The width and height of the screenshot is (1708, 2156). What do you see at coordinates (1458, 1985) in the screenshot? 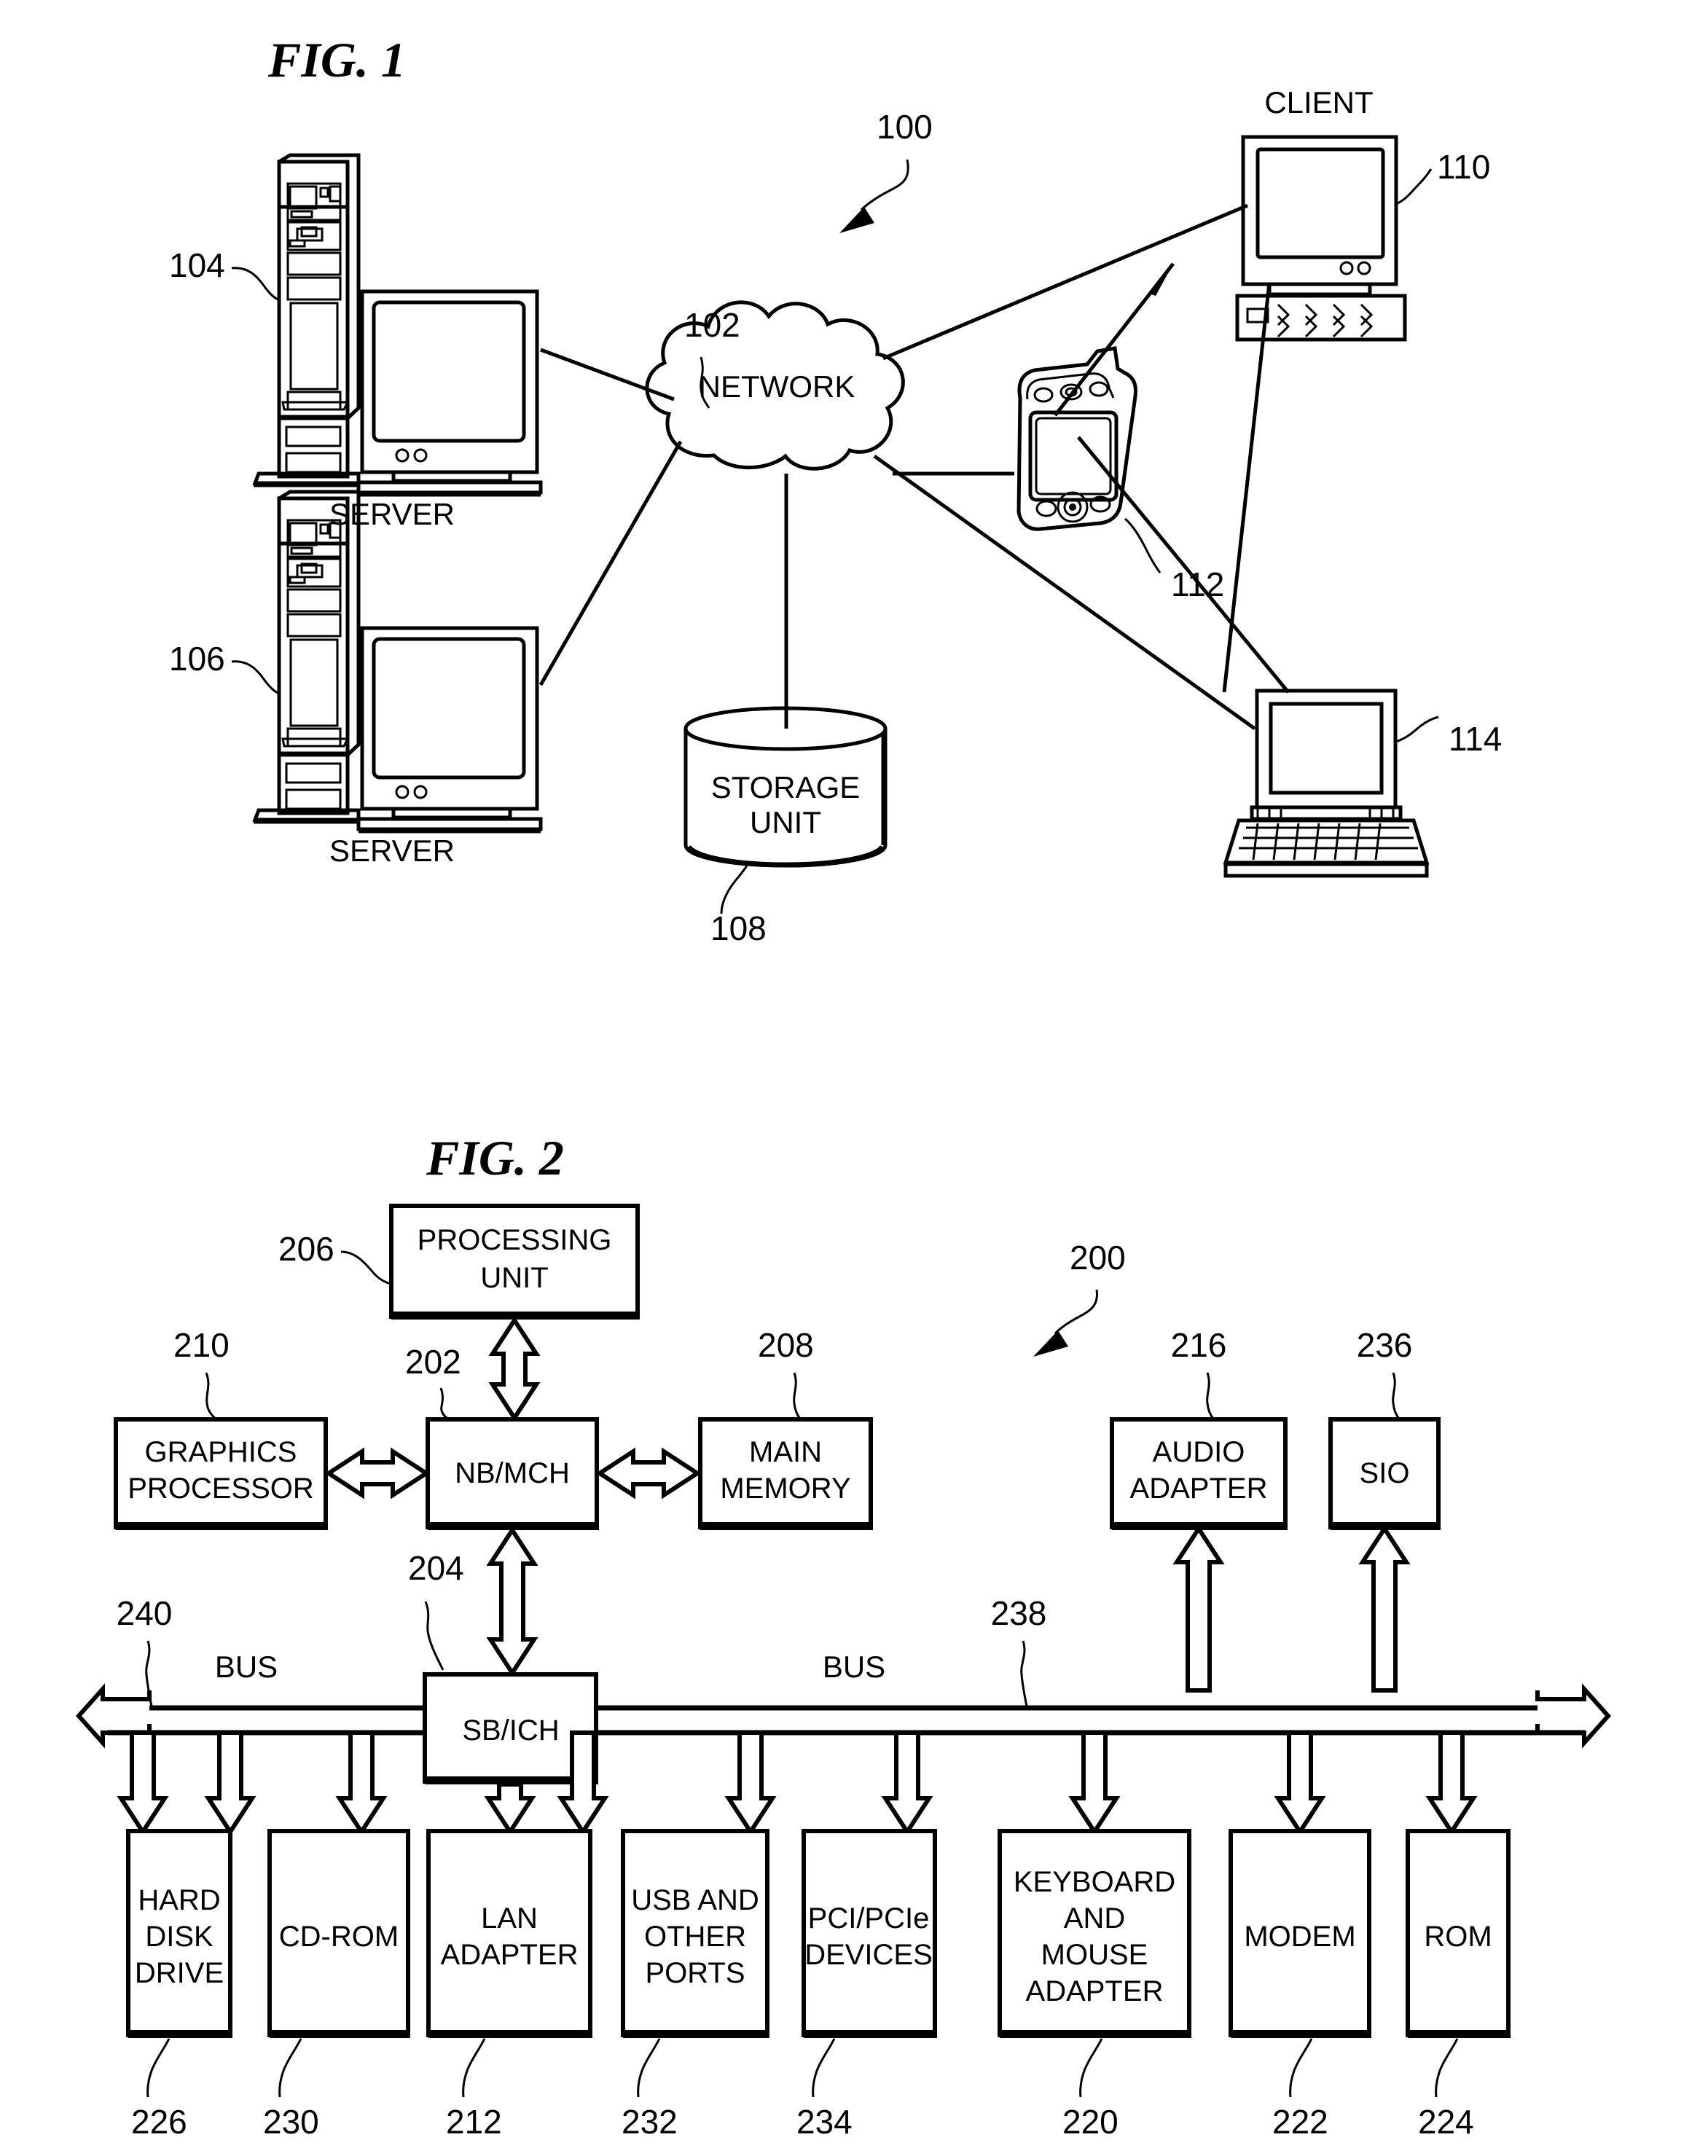
I see `peripheral-rom: ROM 224` at bounding box center [1458, 1985].